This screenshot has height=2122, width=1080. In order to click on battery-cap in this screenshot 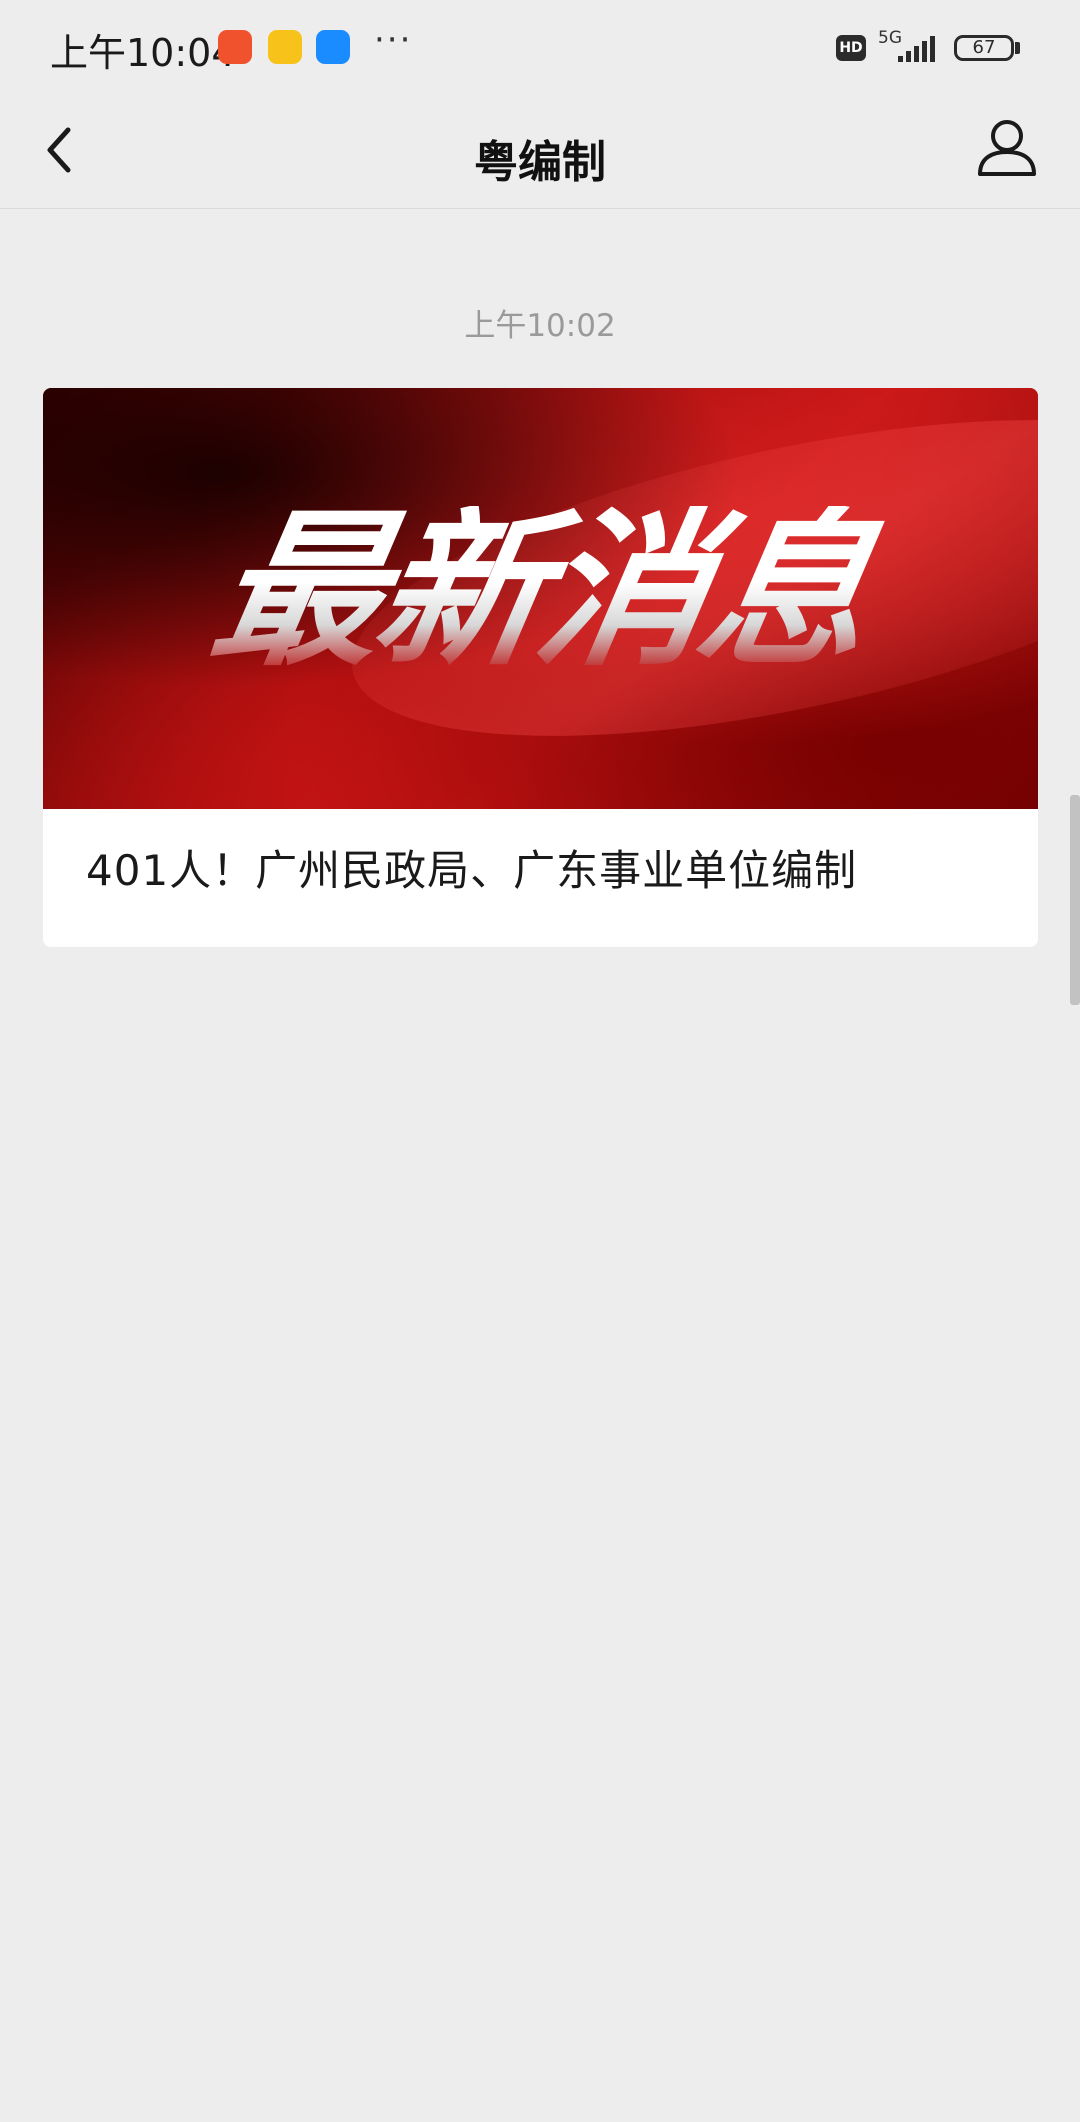, I will do `click(1017, 48)`.